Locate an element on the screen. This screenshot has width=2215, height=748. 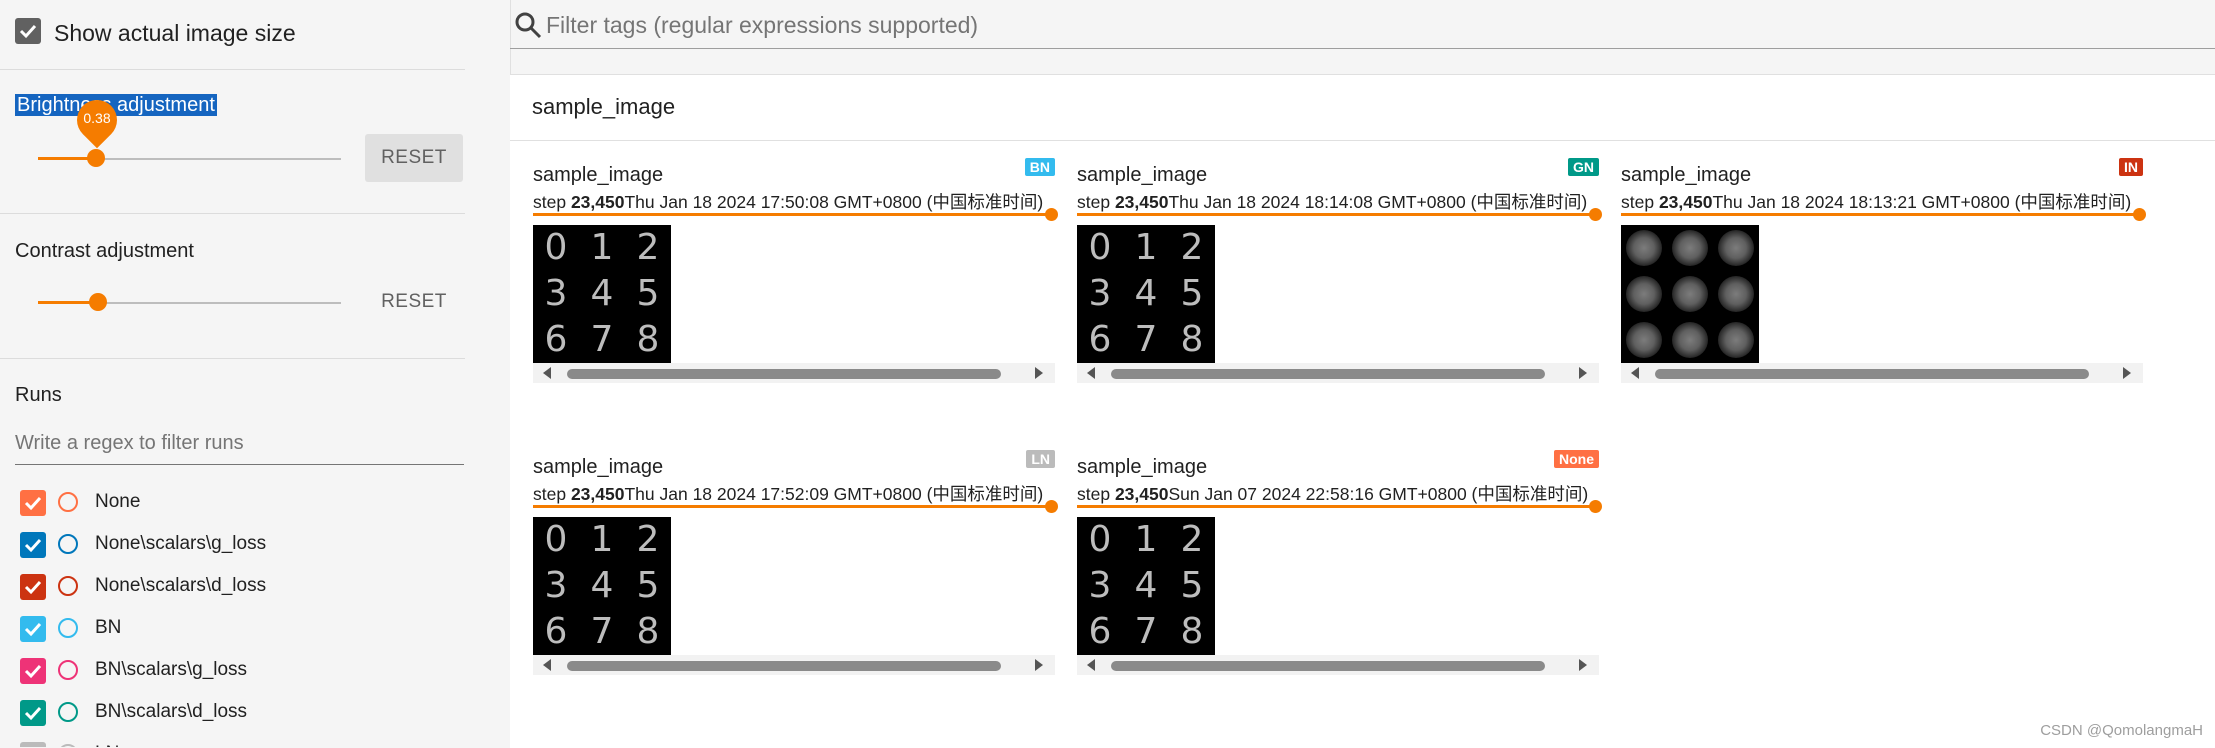
show-actual-size-checkbox is located at coordinates (28, 31).